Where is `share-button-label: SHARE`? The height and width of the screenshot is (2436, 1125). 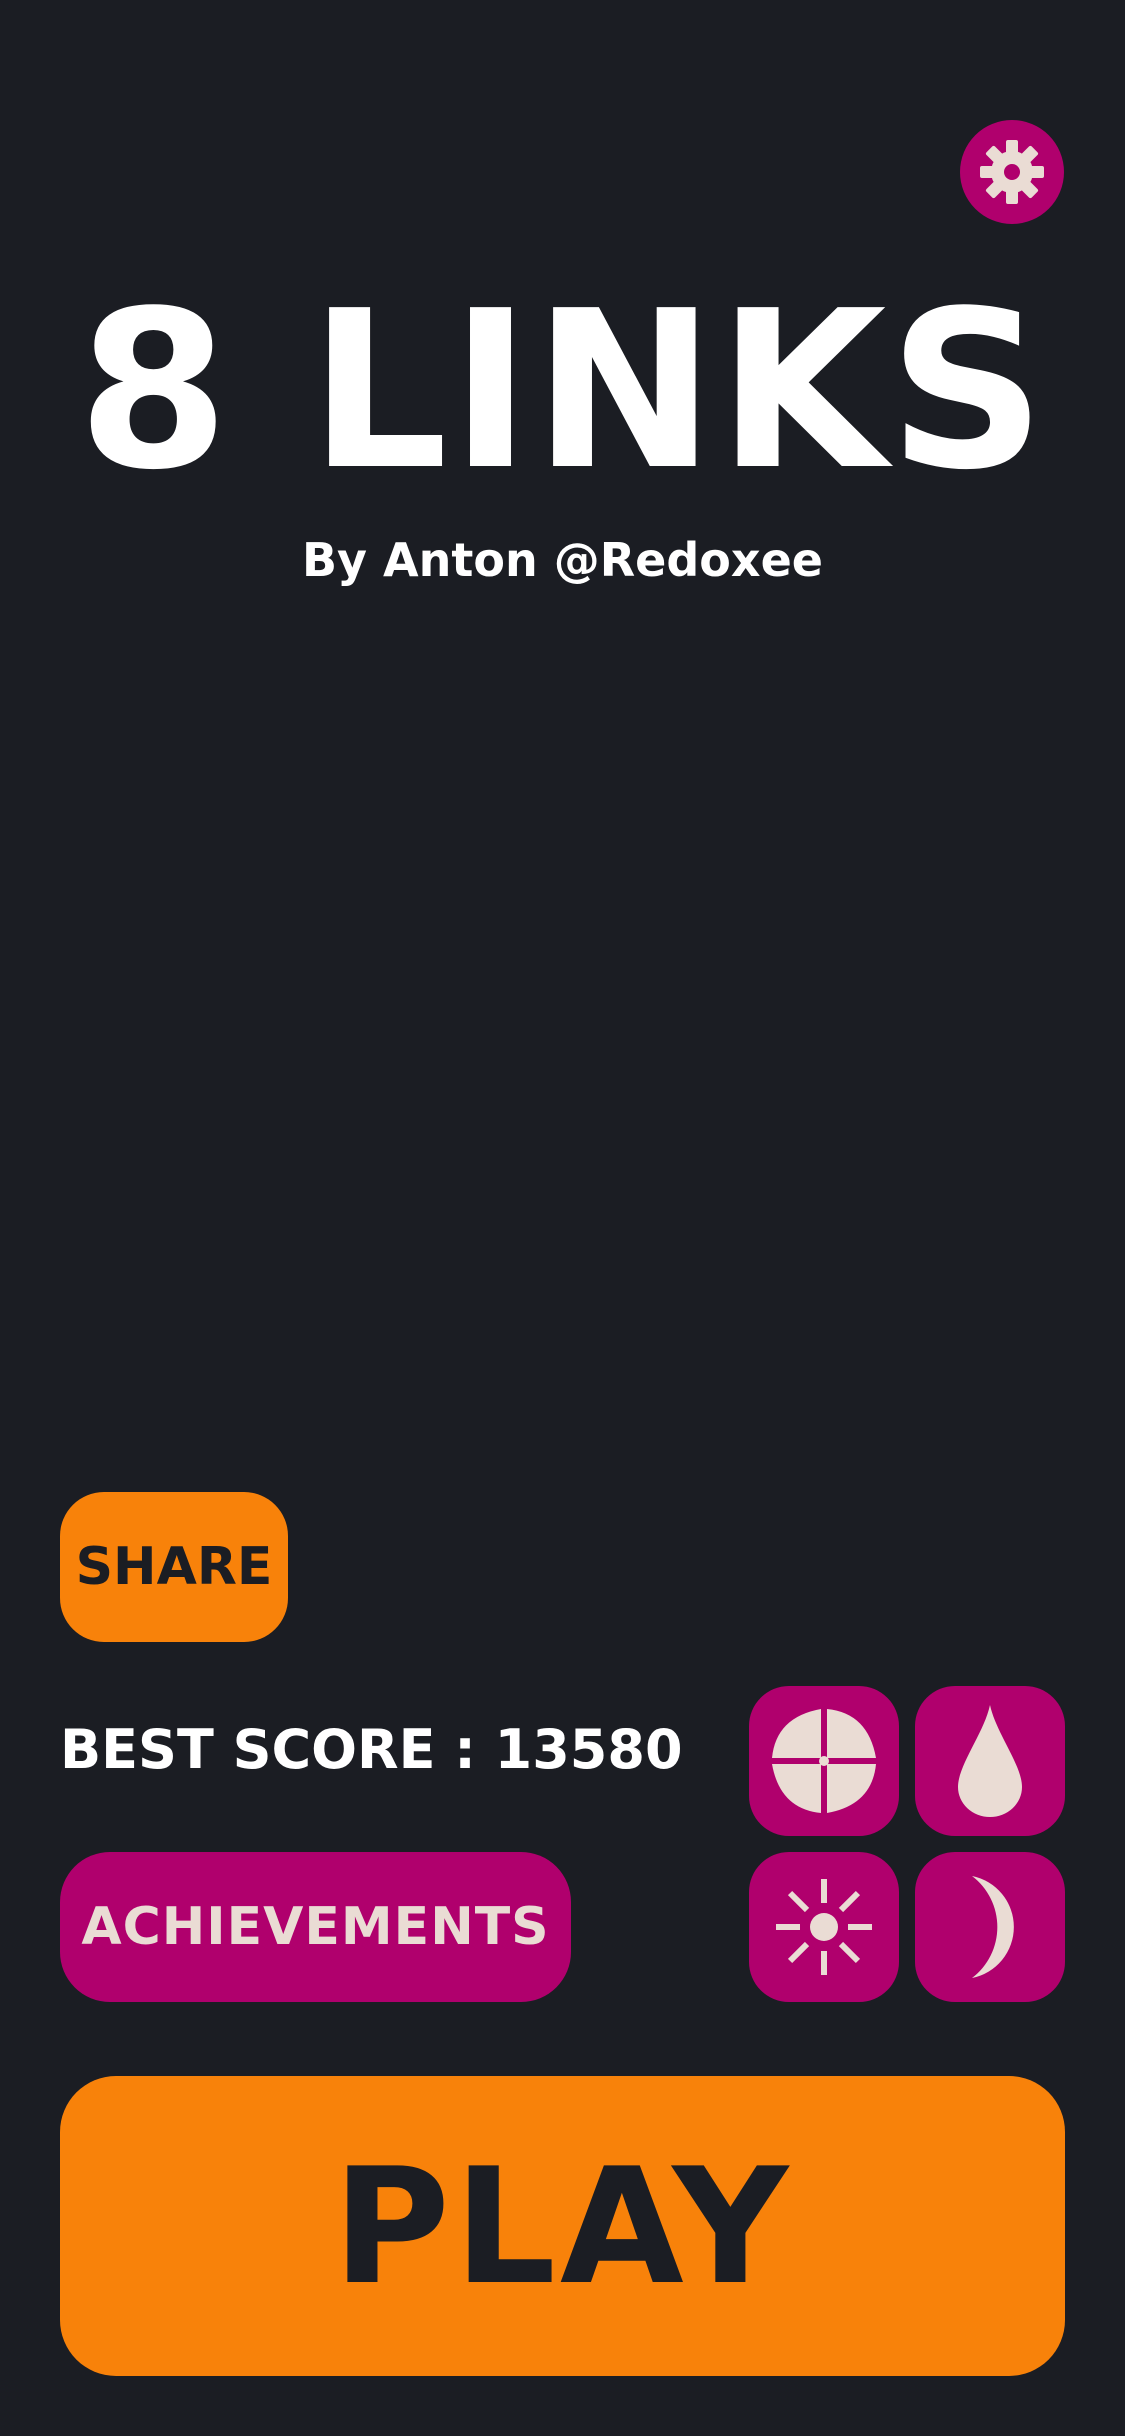
share-button-label: SHARE is located at coordinates (174, 1567).